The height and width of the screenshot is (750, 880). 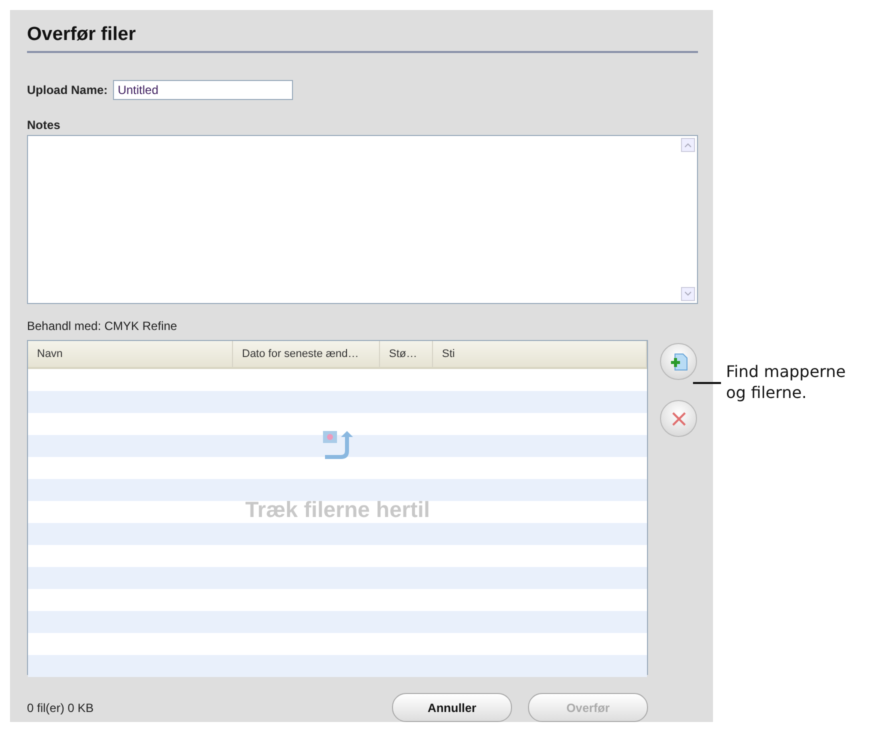 What do you see at coordinates (44, 125) in the screenshot?
I see `notes-label: Notes` at bounding box center [44, 125].